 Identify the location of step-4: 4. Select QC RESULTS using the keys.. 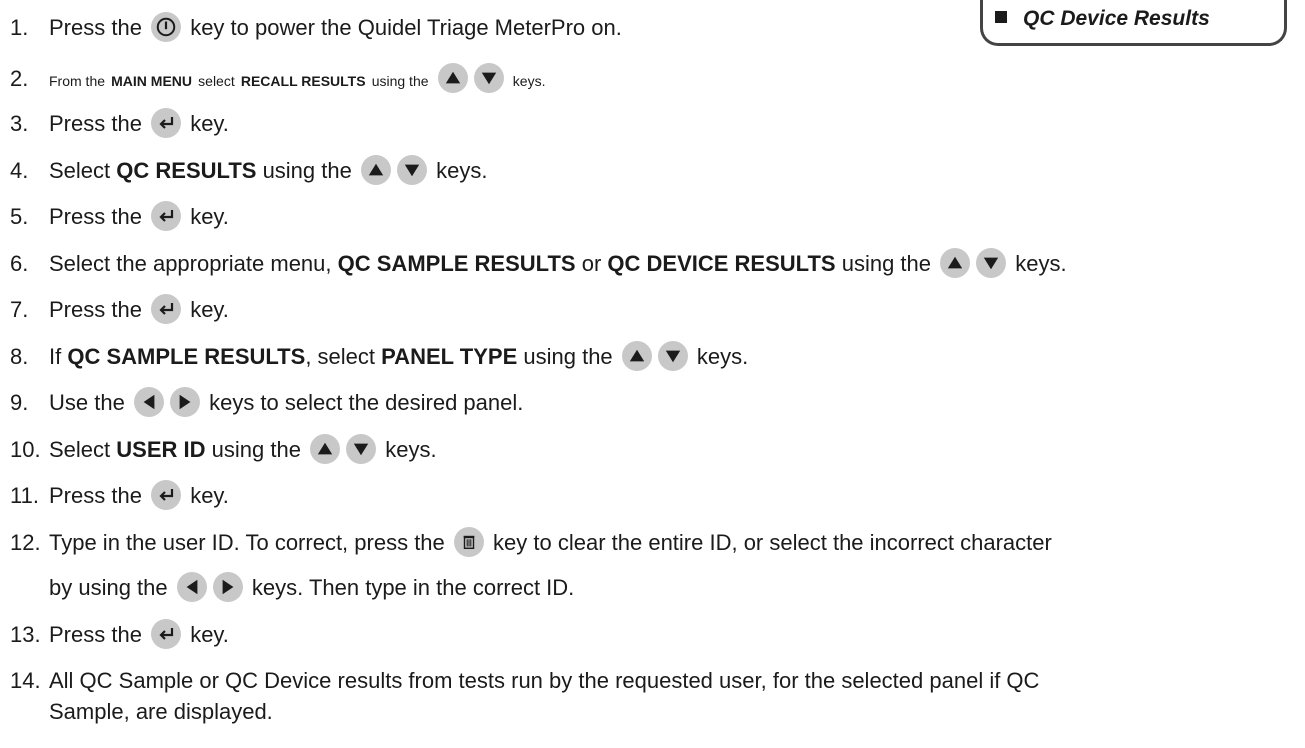
(652, 170).